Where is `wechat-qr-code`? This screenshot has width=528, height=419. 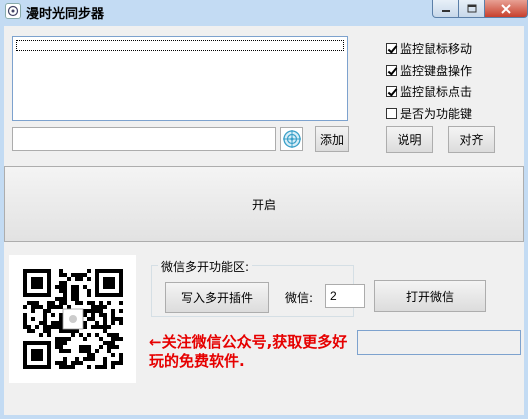
wechat-qr-code is located at coordinates (72, 319).